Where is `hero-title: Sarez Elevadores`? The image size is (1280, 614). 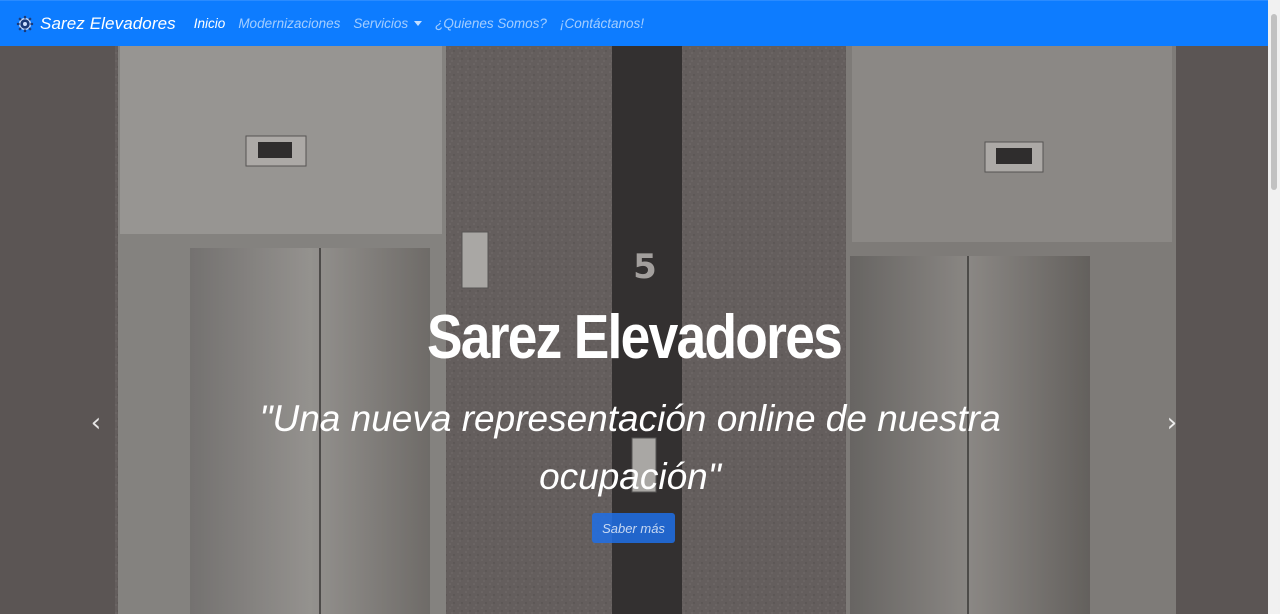 hero-title: Sarez Elevadores is located at coordinates (634, 337).